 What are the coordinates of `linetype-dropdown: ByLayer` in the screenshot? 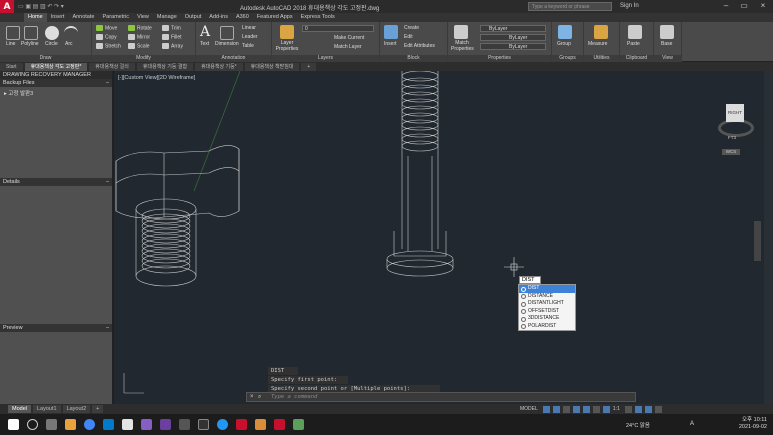 It's located at (513, 37).